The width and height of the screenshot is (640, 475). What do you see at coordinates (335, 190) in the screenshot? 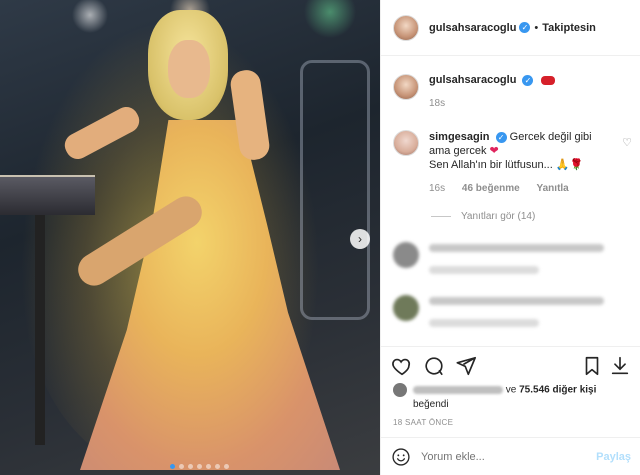
I see `photo-chair` at bounding box center [335, 190].